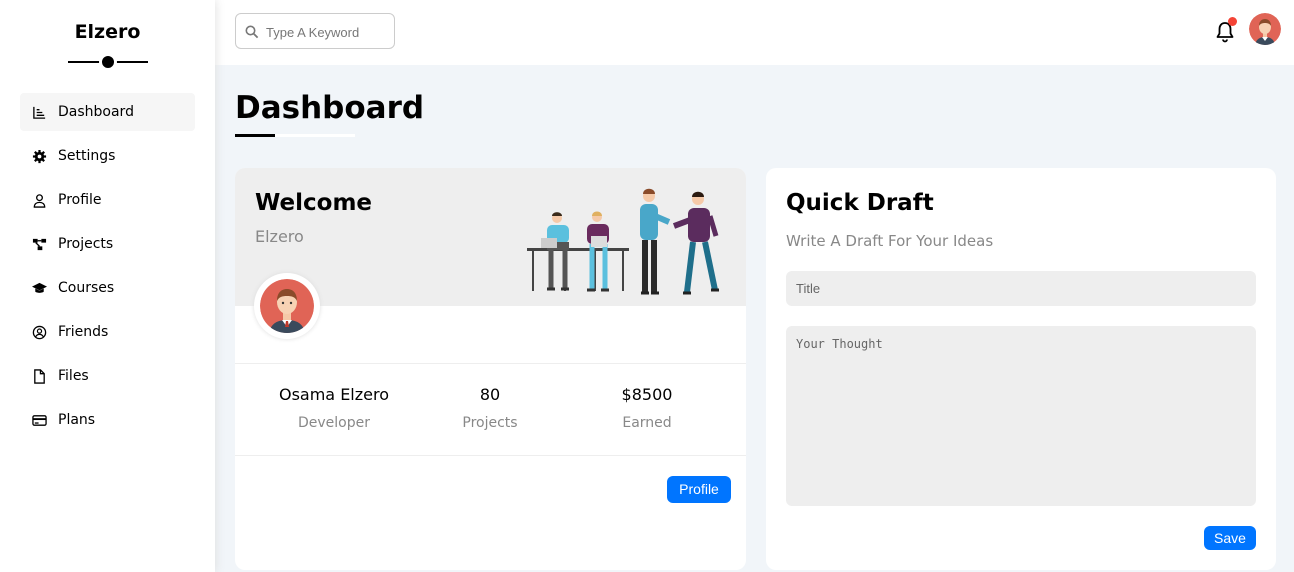 This screenshot has width=1294, height=572. What do you see at coordinates (1265, 29) in the screenshot?
I see `avatar` at bounding box center [1265, 29].